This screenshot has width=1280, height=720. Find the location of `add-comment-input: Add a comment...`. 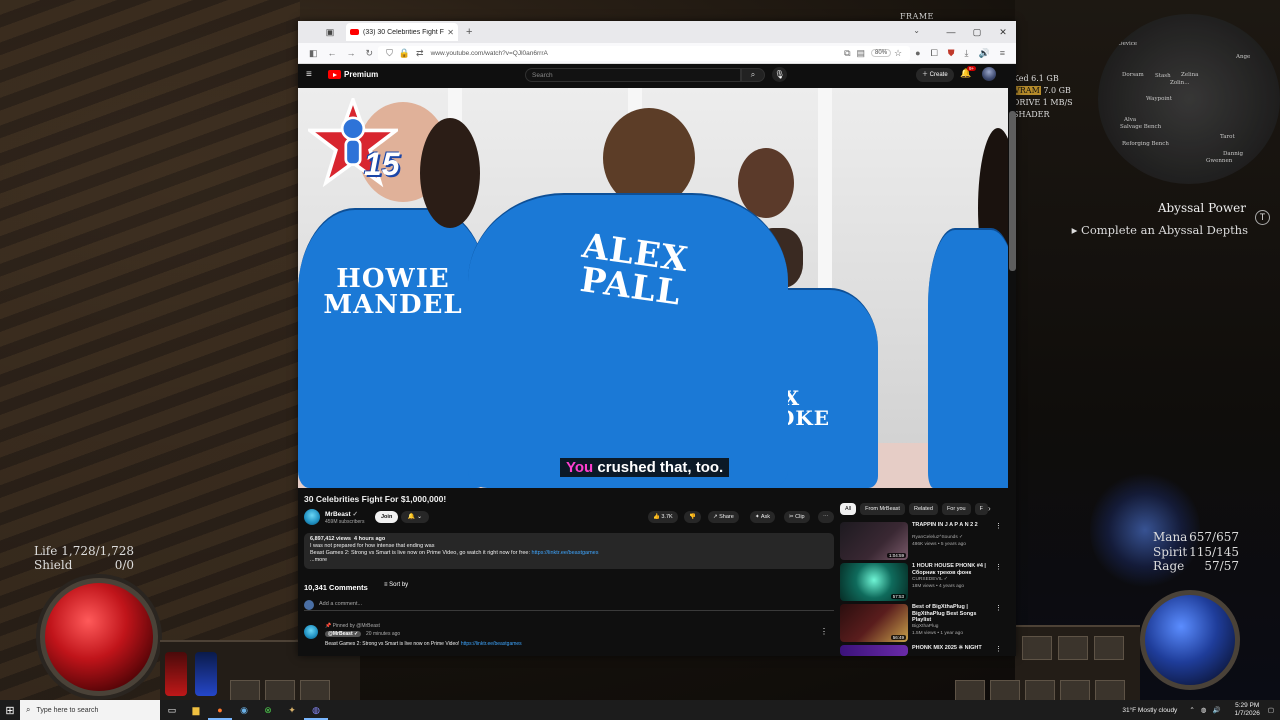

add-comment-input: Add a comment... is located at coordinates (569, 605).